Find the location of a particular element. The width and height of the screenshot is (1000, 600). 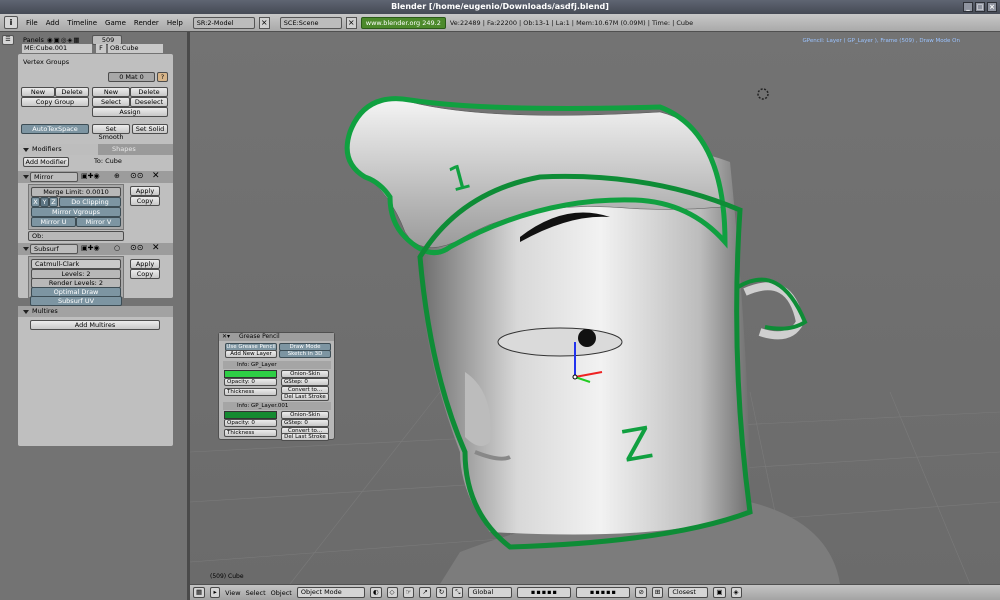

menu-add: Add is located at coordinates (53, 23).